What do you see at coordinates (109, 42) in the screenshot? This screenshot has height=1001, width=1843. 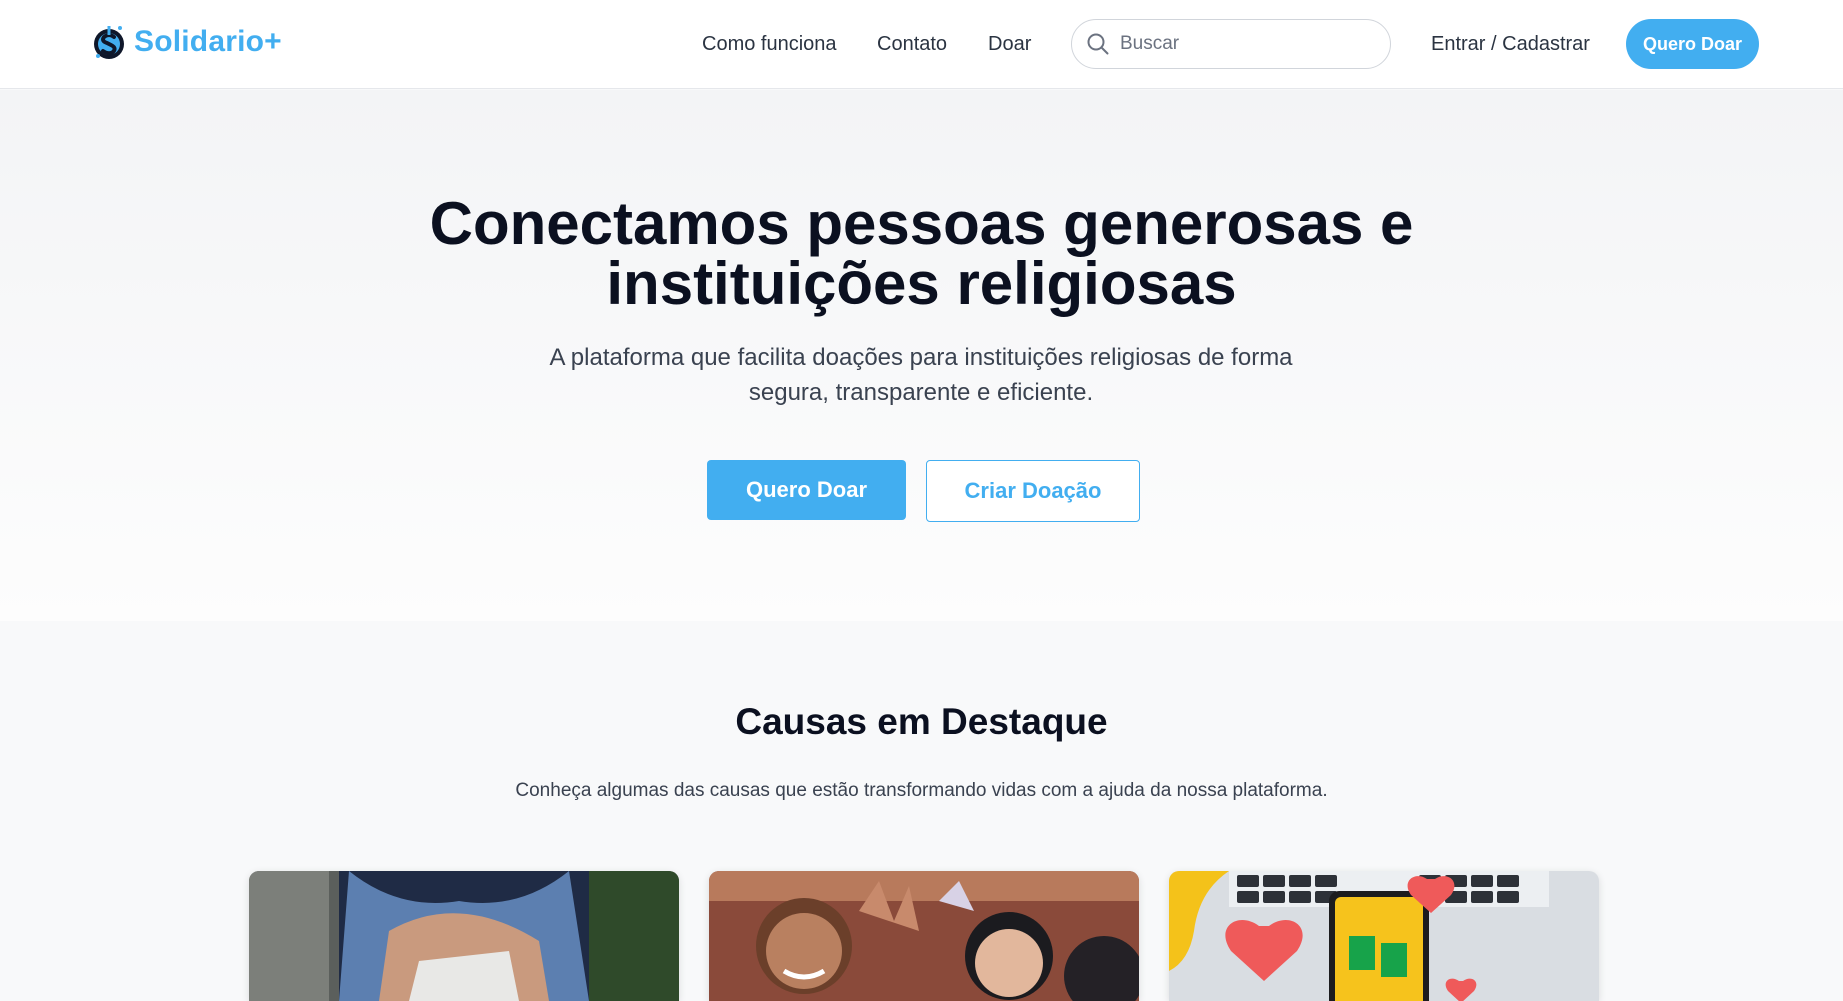 I see `dollar-logo-icon` at bounding box center [109, 42].